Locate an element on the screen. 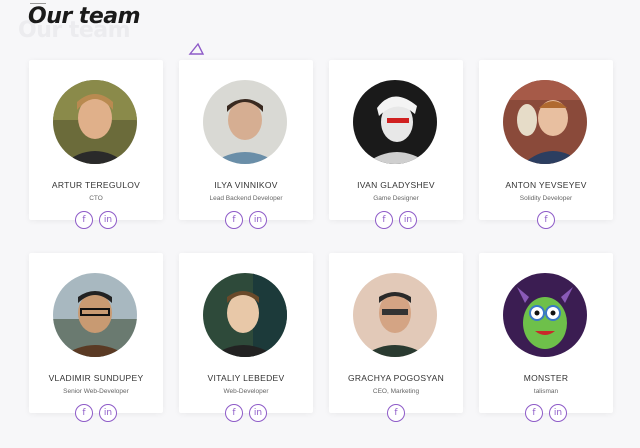 Image resolution: width=640 pixels, height=448 pixels. team-member-card: ANTON YEVSEYEV Solidity Developer f is located at coordinates (546, 144).